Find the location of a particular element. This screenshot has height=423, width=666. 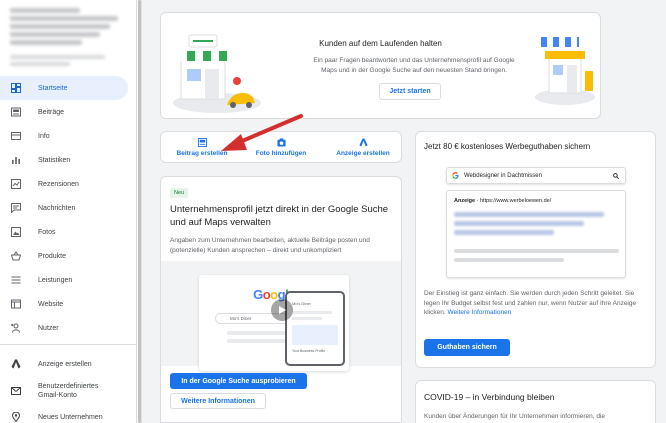

ad-label-row: Anzeige · https://www.werbeloewen.de/ is located at coordinates (503, 201).